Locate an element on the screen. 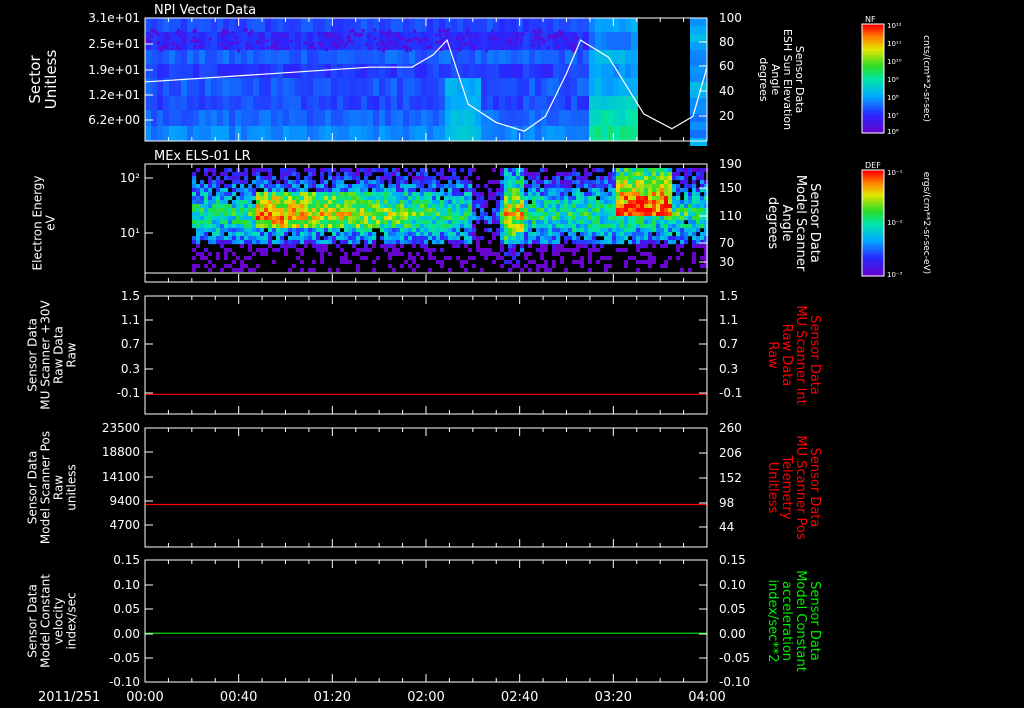 The image size is (1024, 708). panel-frame is located at coordinates (426, 621).